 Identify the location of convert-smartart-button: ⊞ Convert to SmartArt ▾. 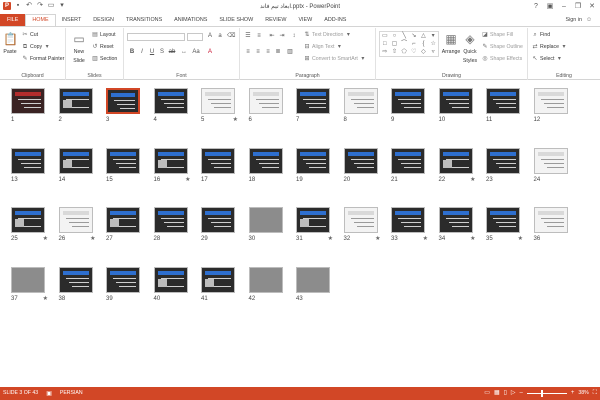
(335, 59).